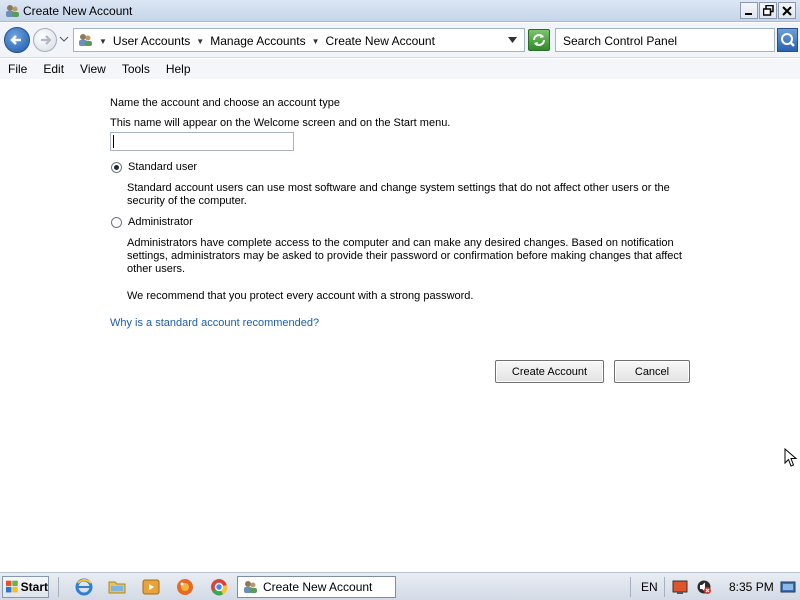 The image size is (800, 600). I want to click on back-button, so click(17, 40).